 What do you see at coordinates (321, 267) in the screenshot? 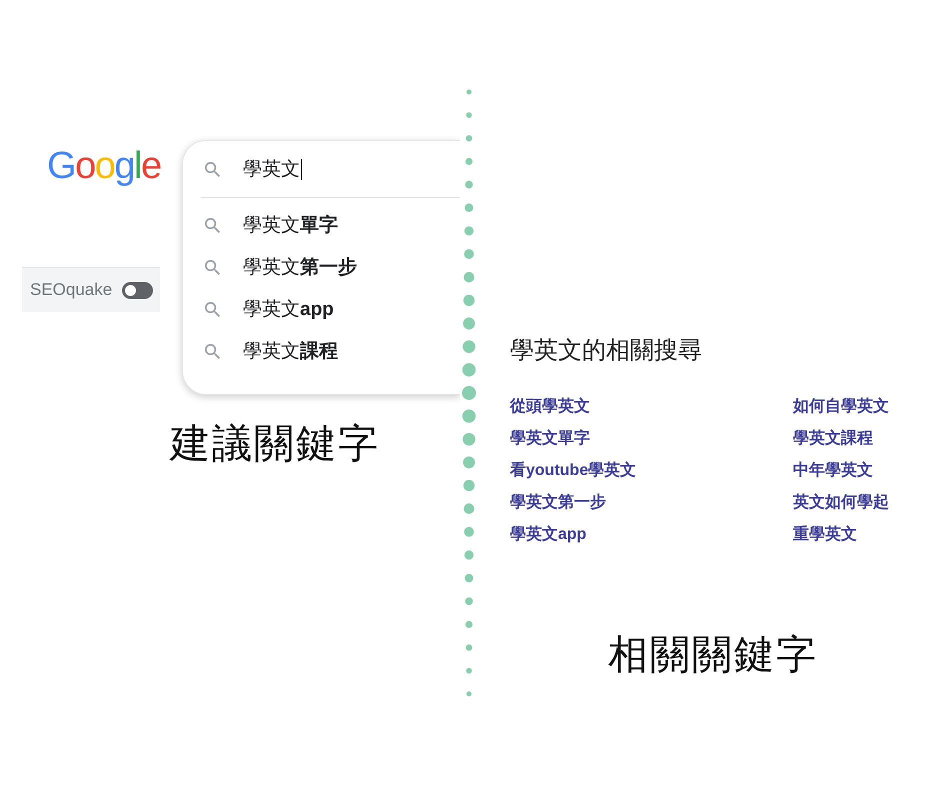
I see `suggestion-item: 學英文第一步` at bounding box center [321, 267].